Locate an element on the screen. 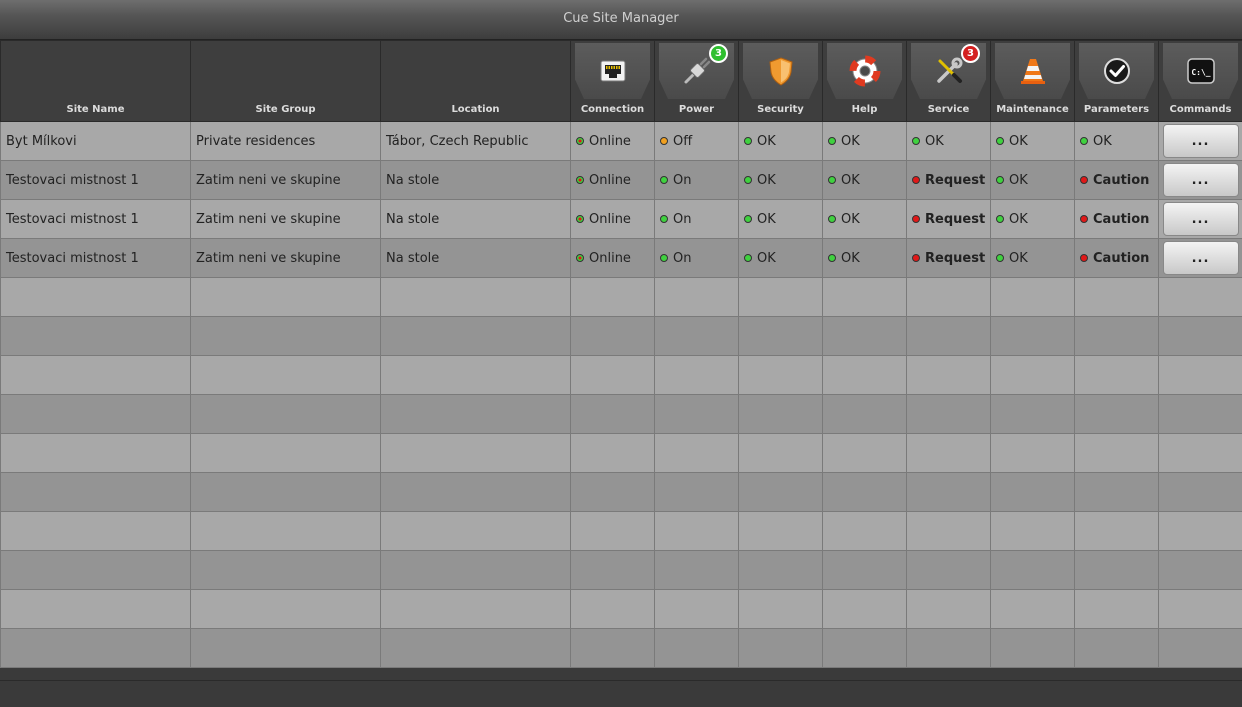 The height and width of the screenshot is (707, 1242). terminal-icon: C:\_ is located at coordinates (1201, 71).